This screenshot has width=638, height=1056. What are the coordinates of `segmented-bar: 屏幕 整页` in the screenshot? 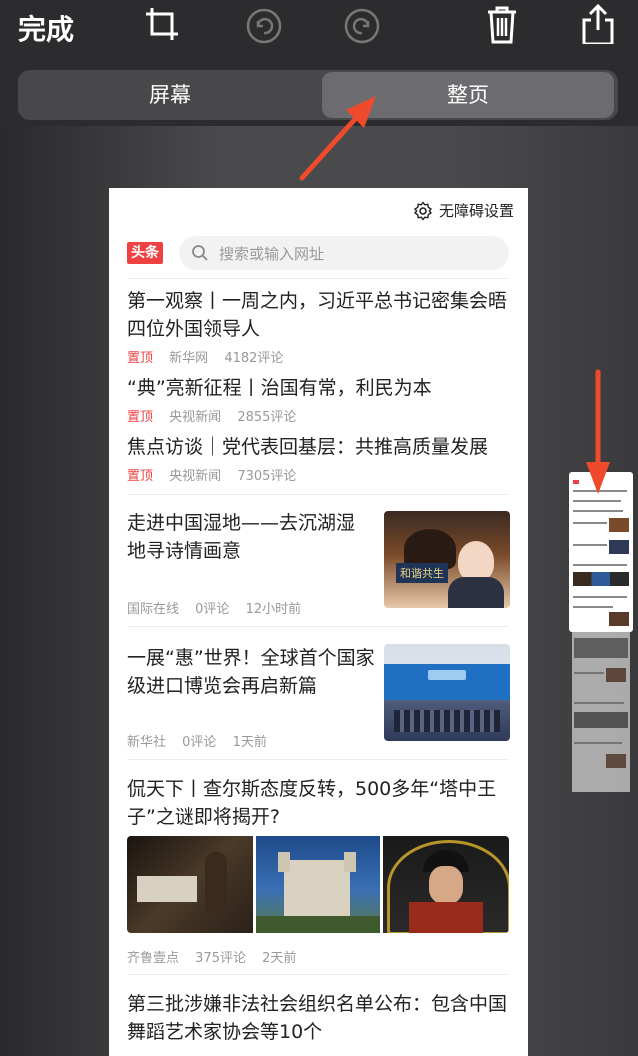 It's located at (319, 93).